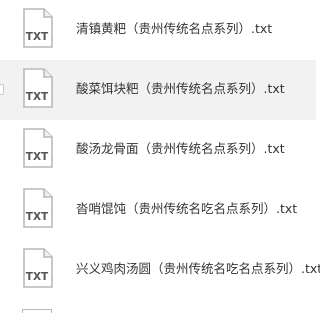 The image size is (320, 313). What do you see at coordinates (2, 89) in the screenshot?
I see `row-checkbox` at bounding box center [2, 89].